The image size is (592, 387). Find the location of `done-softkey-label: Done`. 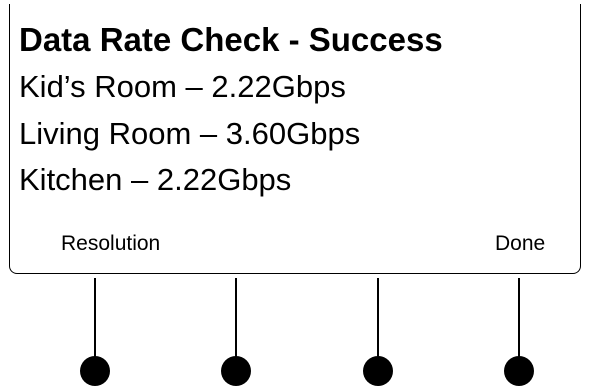

done-softkey-label: Done is located at coordinates (520, 244).